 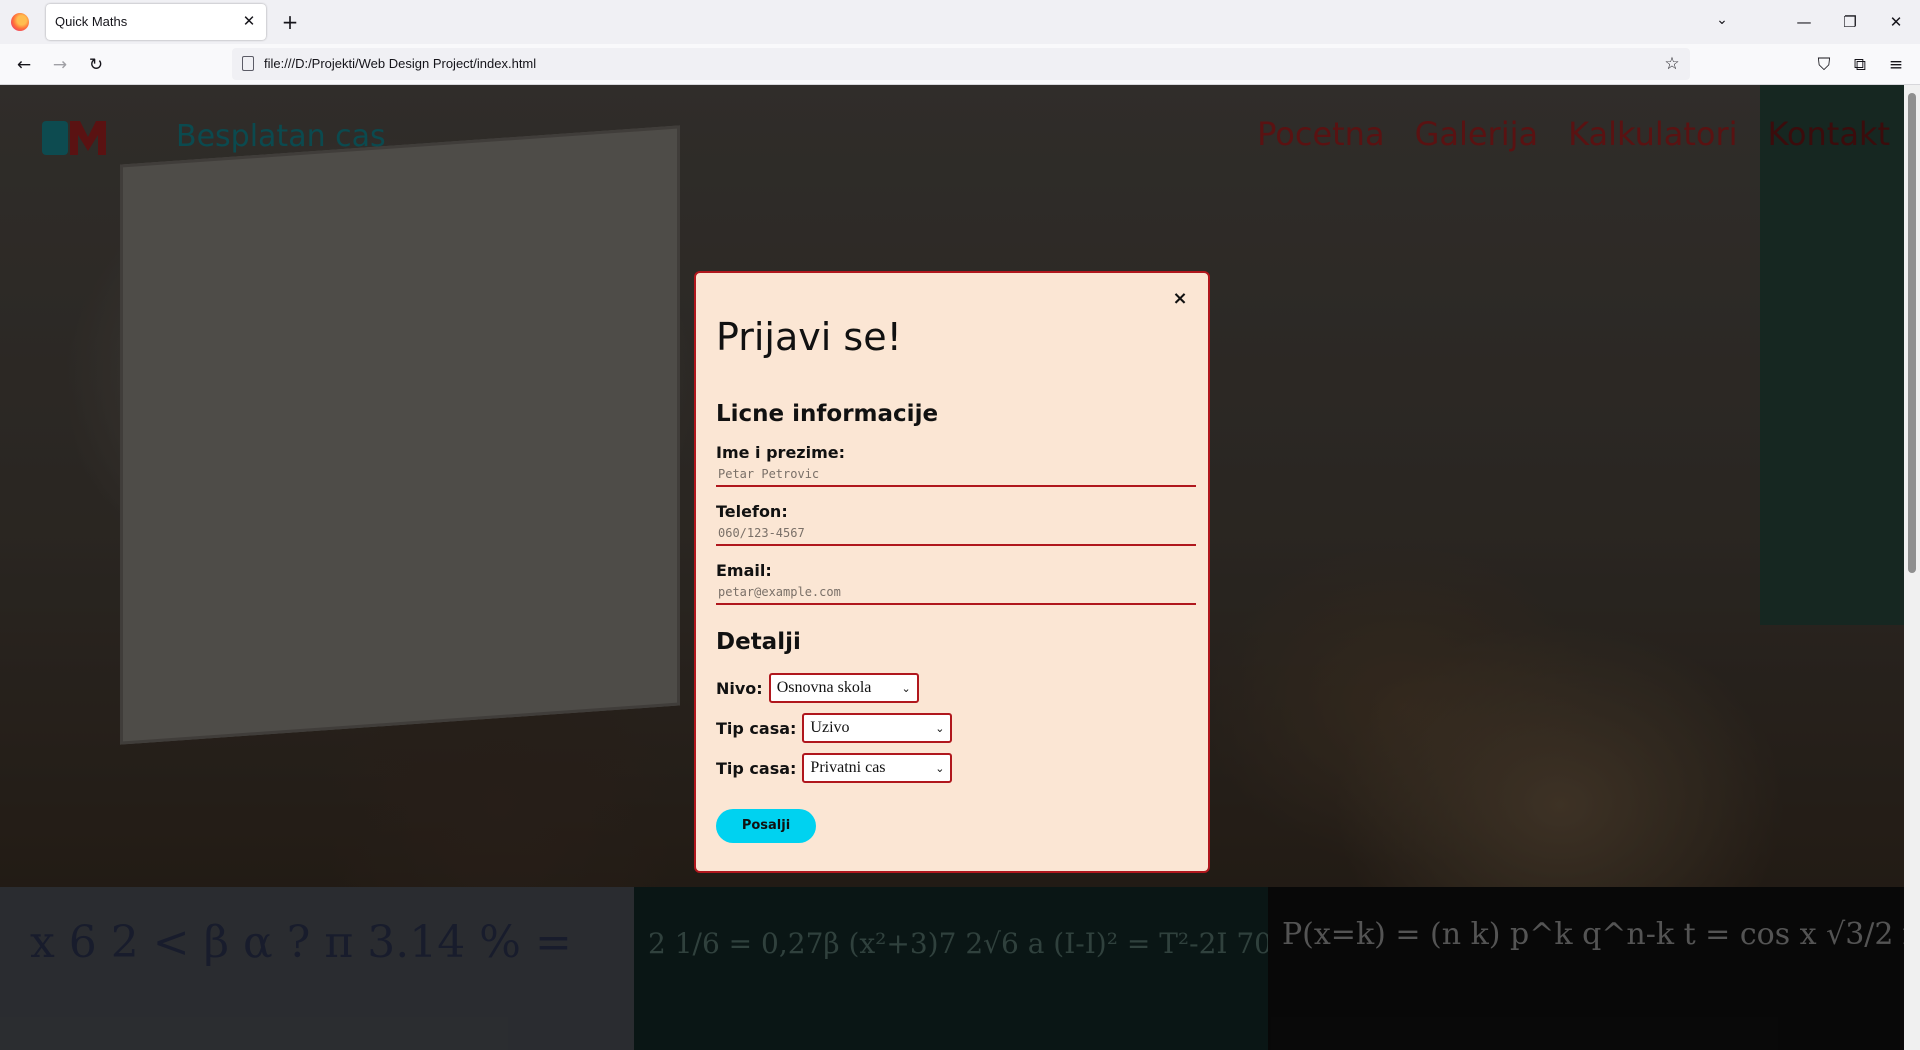 What do you see at coordinates (1672, 64) in the screenshot?
I see `star-icon: ☆` at bounding box center [1672, 64].